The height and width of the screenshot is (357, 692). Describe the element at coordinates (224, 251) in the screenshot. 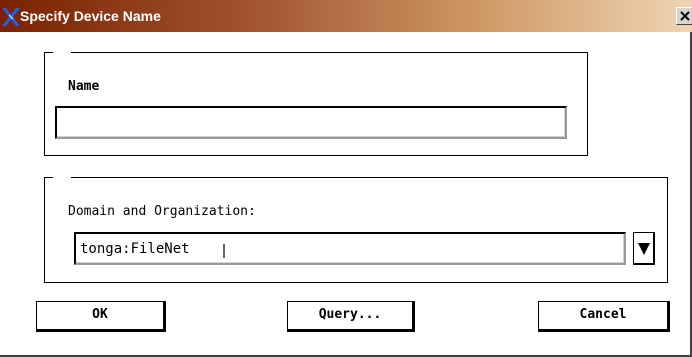

I see `text-cursor` at that location.